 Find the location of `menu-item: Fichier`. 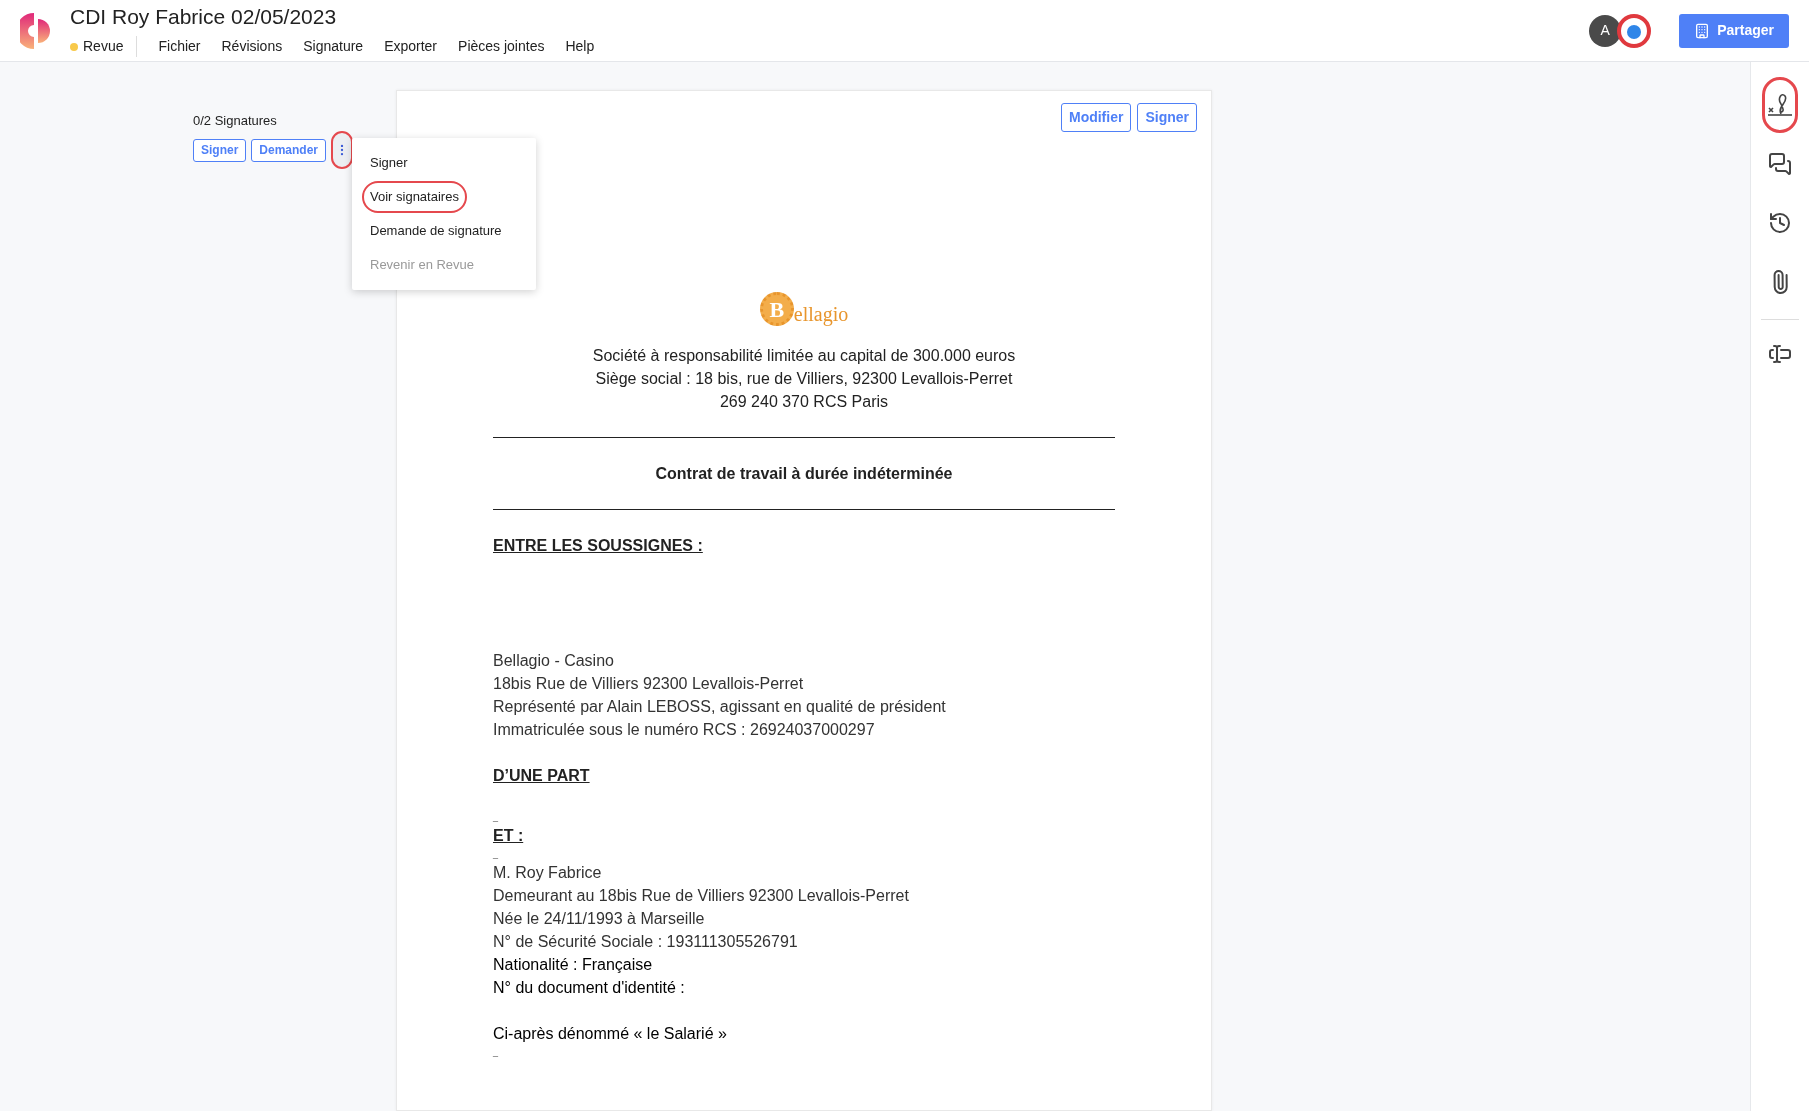

menu-item: Fichier is located at coordinates (179, 46).